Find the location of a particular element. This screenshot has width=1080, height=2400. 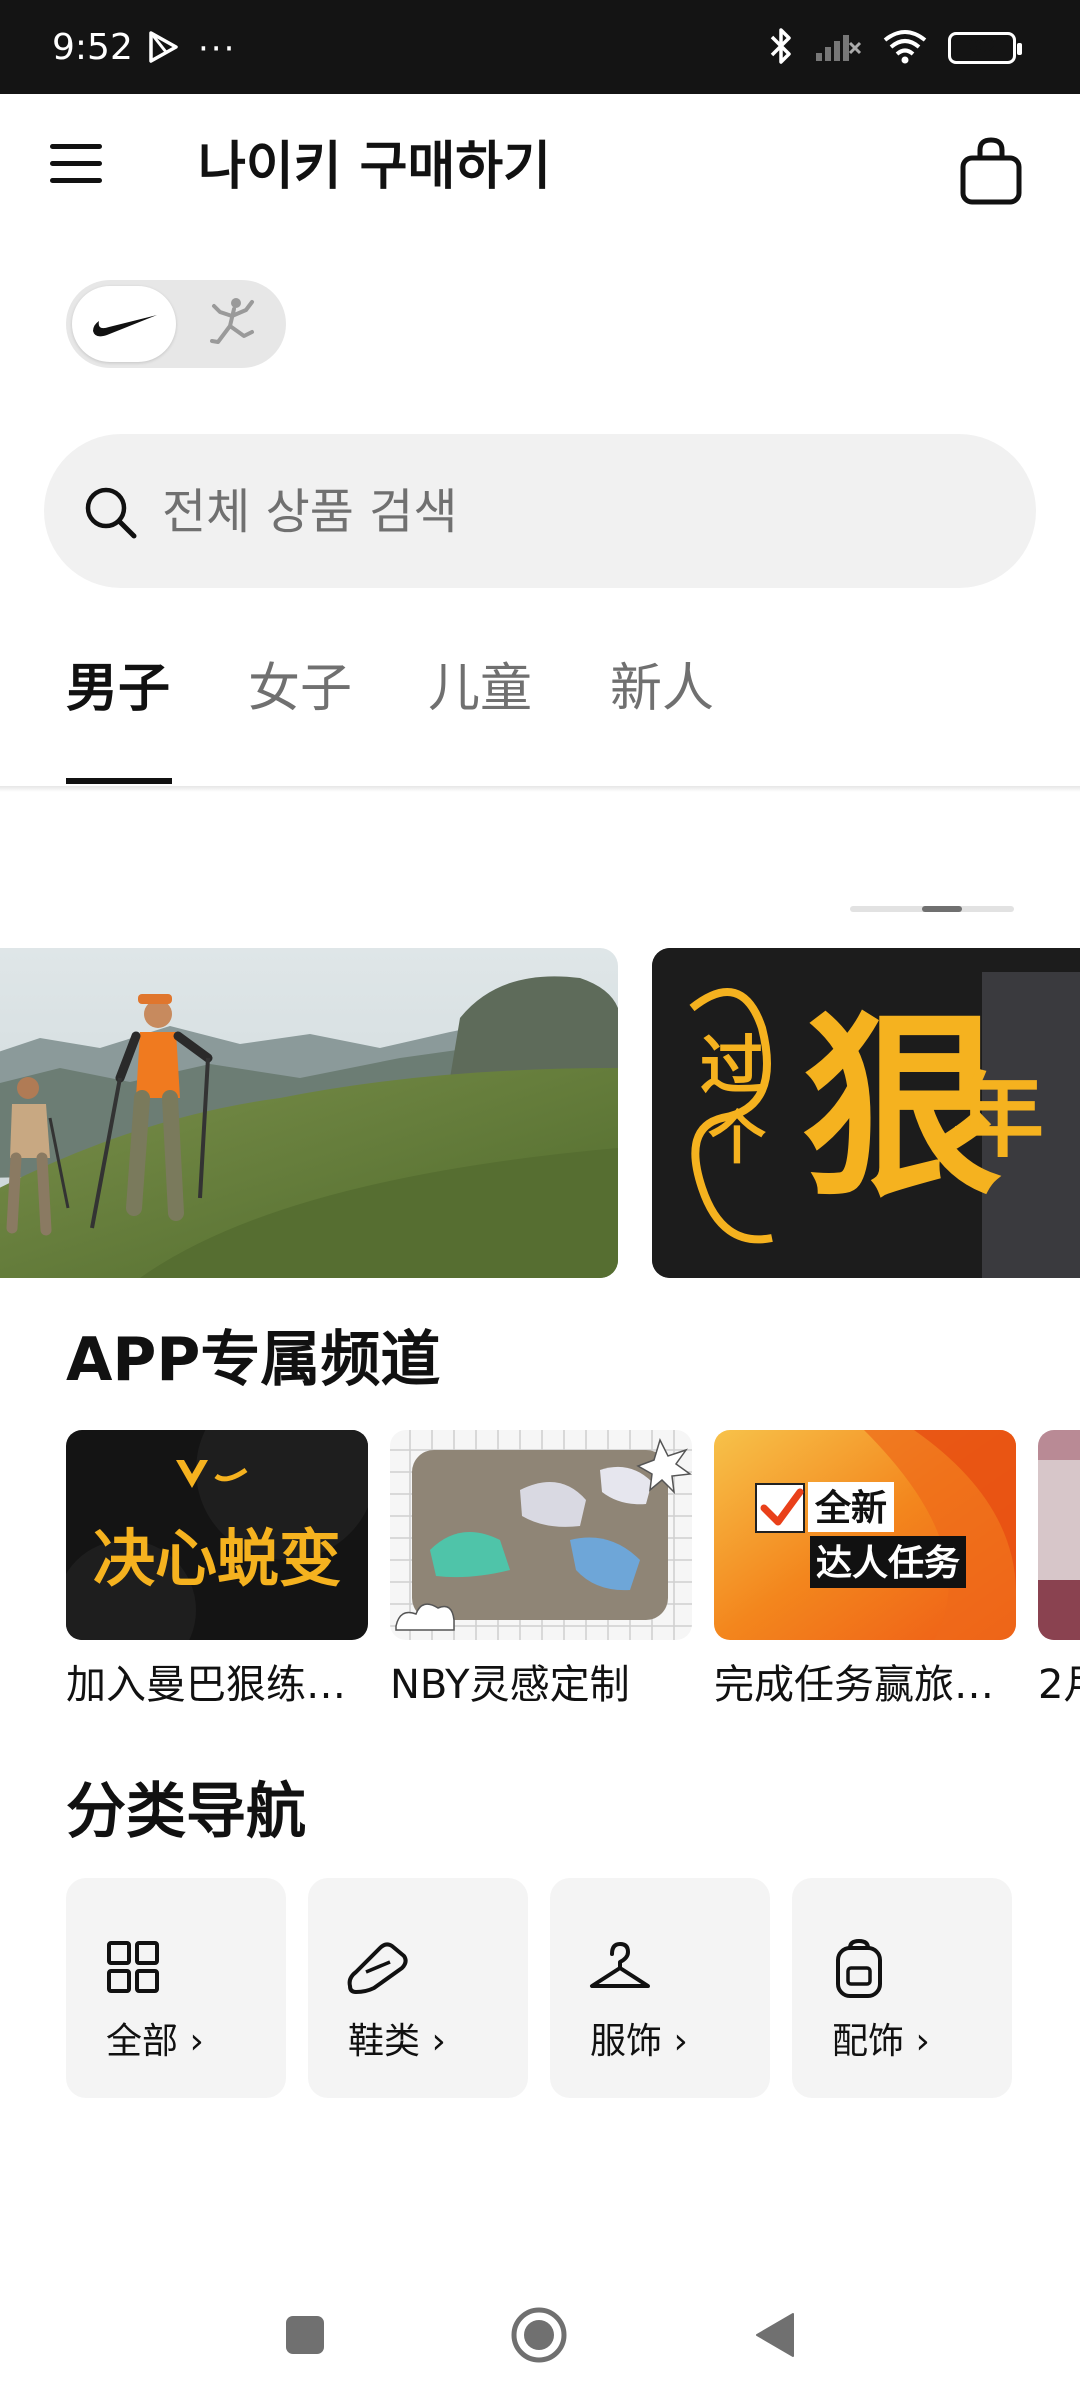

carousel-pager-active is located at coordinates (942, 909).